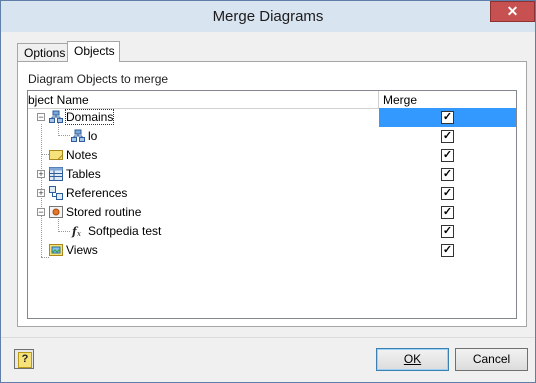  What do you see at coordinates (82, 250) in the screenshot?
I see `tree-item-label: Views` at bounding box center [82, 250].